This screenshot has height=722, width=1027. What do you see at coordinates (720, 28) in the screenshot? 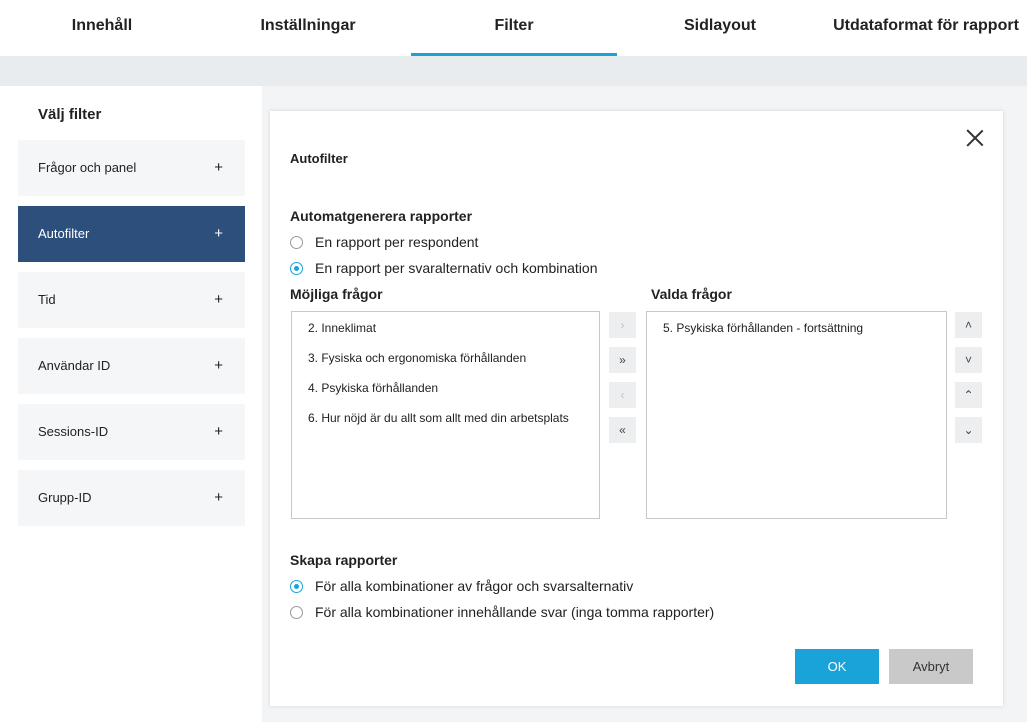
I see `tab-page-layout: Sidlayout` at bounding box center [720, 28].